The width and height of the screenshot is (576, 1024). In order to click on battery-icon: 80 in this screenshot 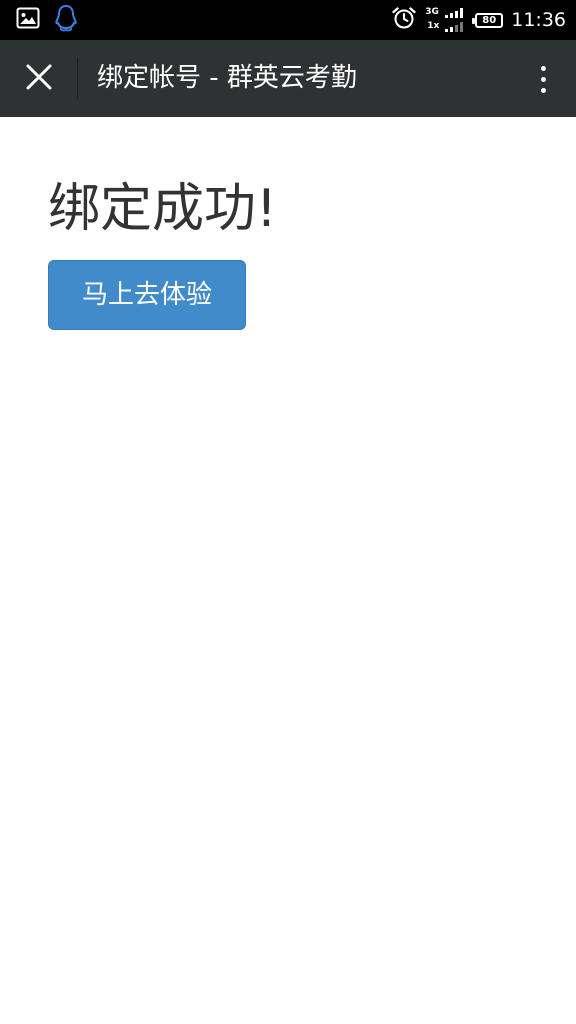, I will do `click(488, 20)`.